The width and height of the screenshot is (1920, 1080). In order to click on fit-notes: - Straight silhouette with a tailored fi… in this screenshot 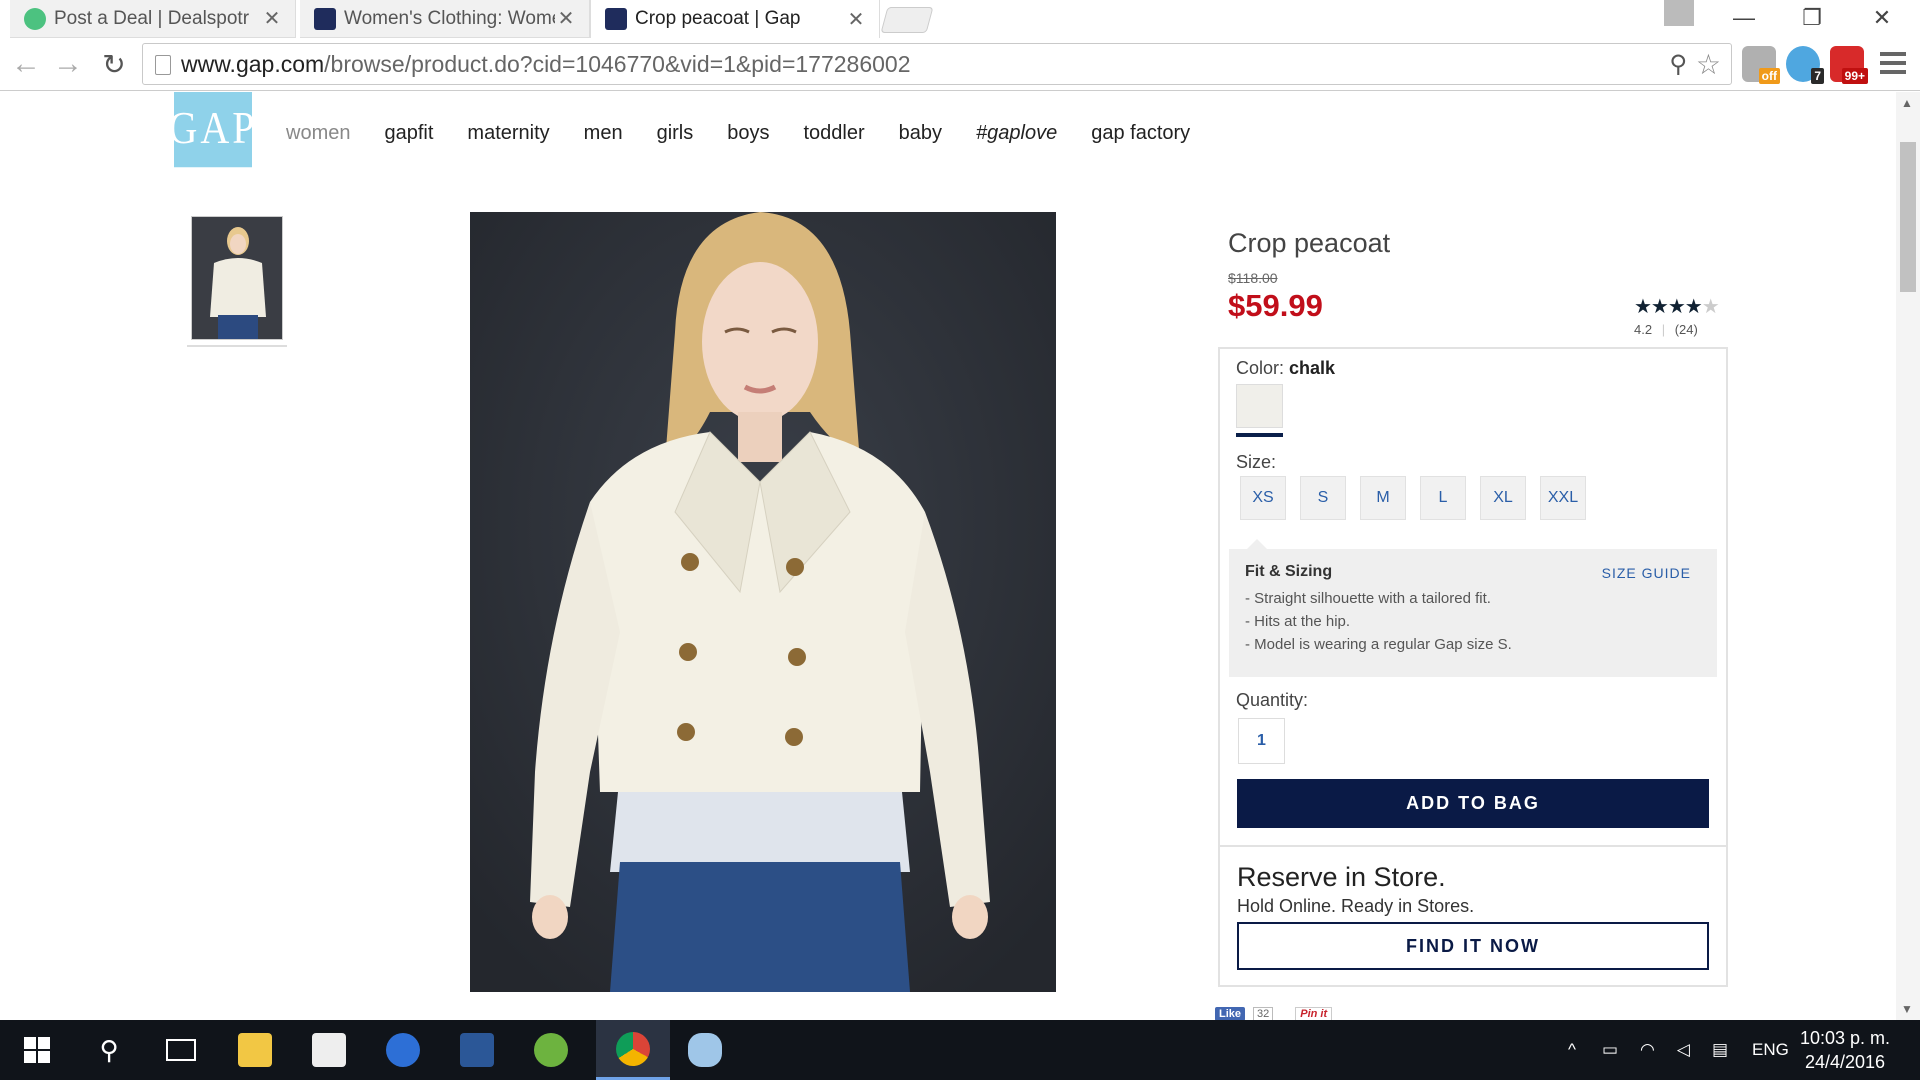, I will do `click(1378, 621)`.